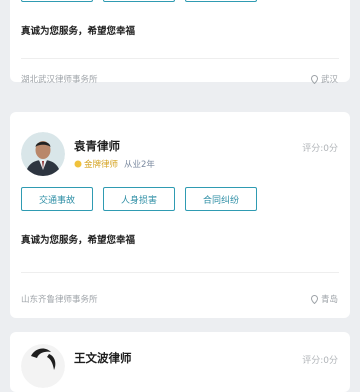 The image size is (360, 392). What do you see at coordinates (221, 199) in the screenshot?
I see `practice-tag: 合同纠纷` at bounding box center [221, 199].